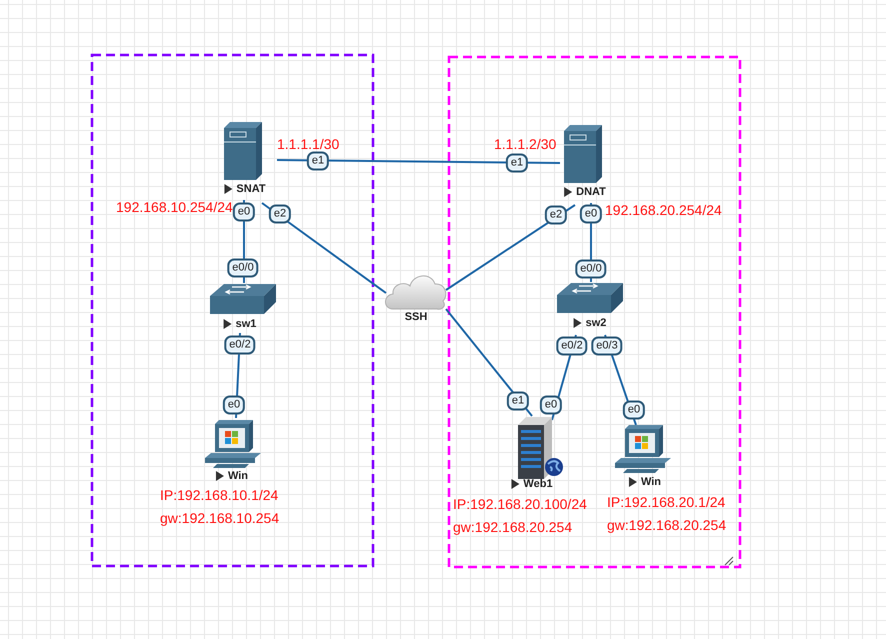  Describe the element at coordinates (663, 210) in the screenshot. I see `address-label: 192.168.20.254/24` at that location.